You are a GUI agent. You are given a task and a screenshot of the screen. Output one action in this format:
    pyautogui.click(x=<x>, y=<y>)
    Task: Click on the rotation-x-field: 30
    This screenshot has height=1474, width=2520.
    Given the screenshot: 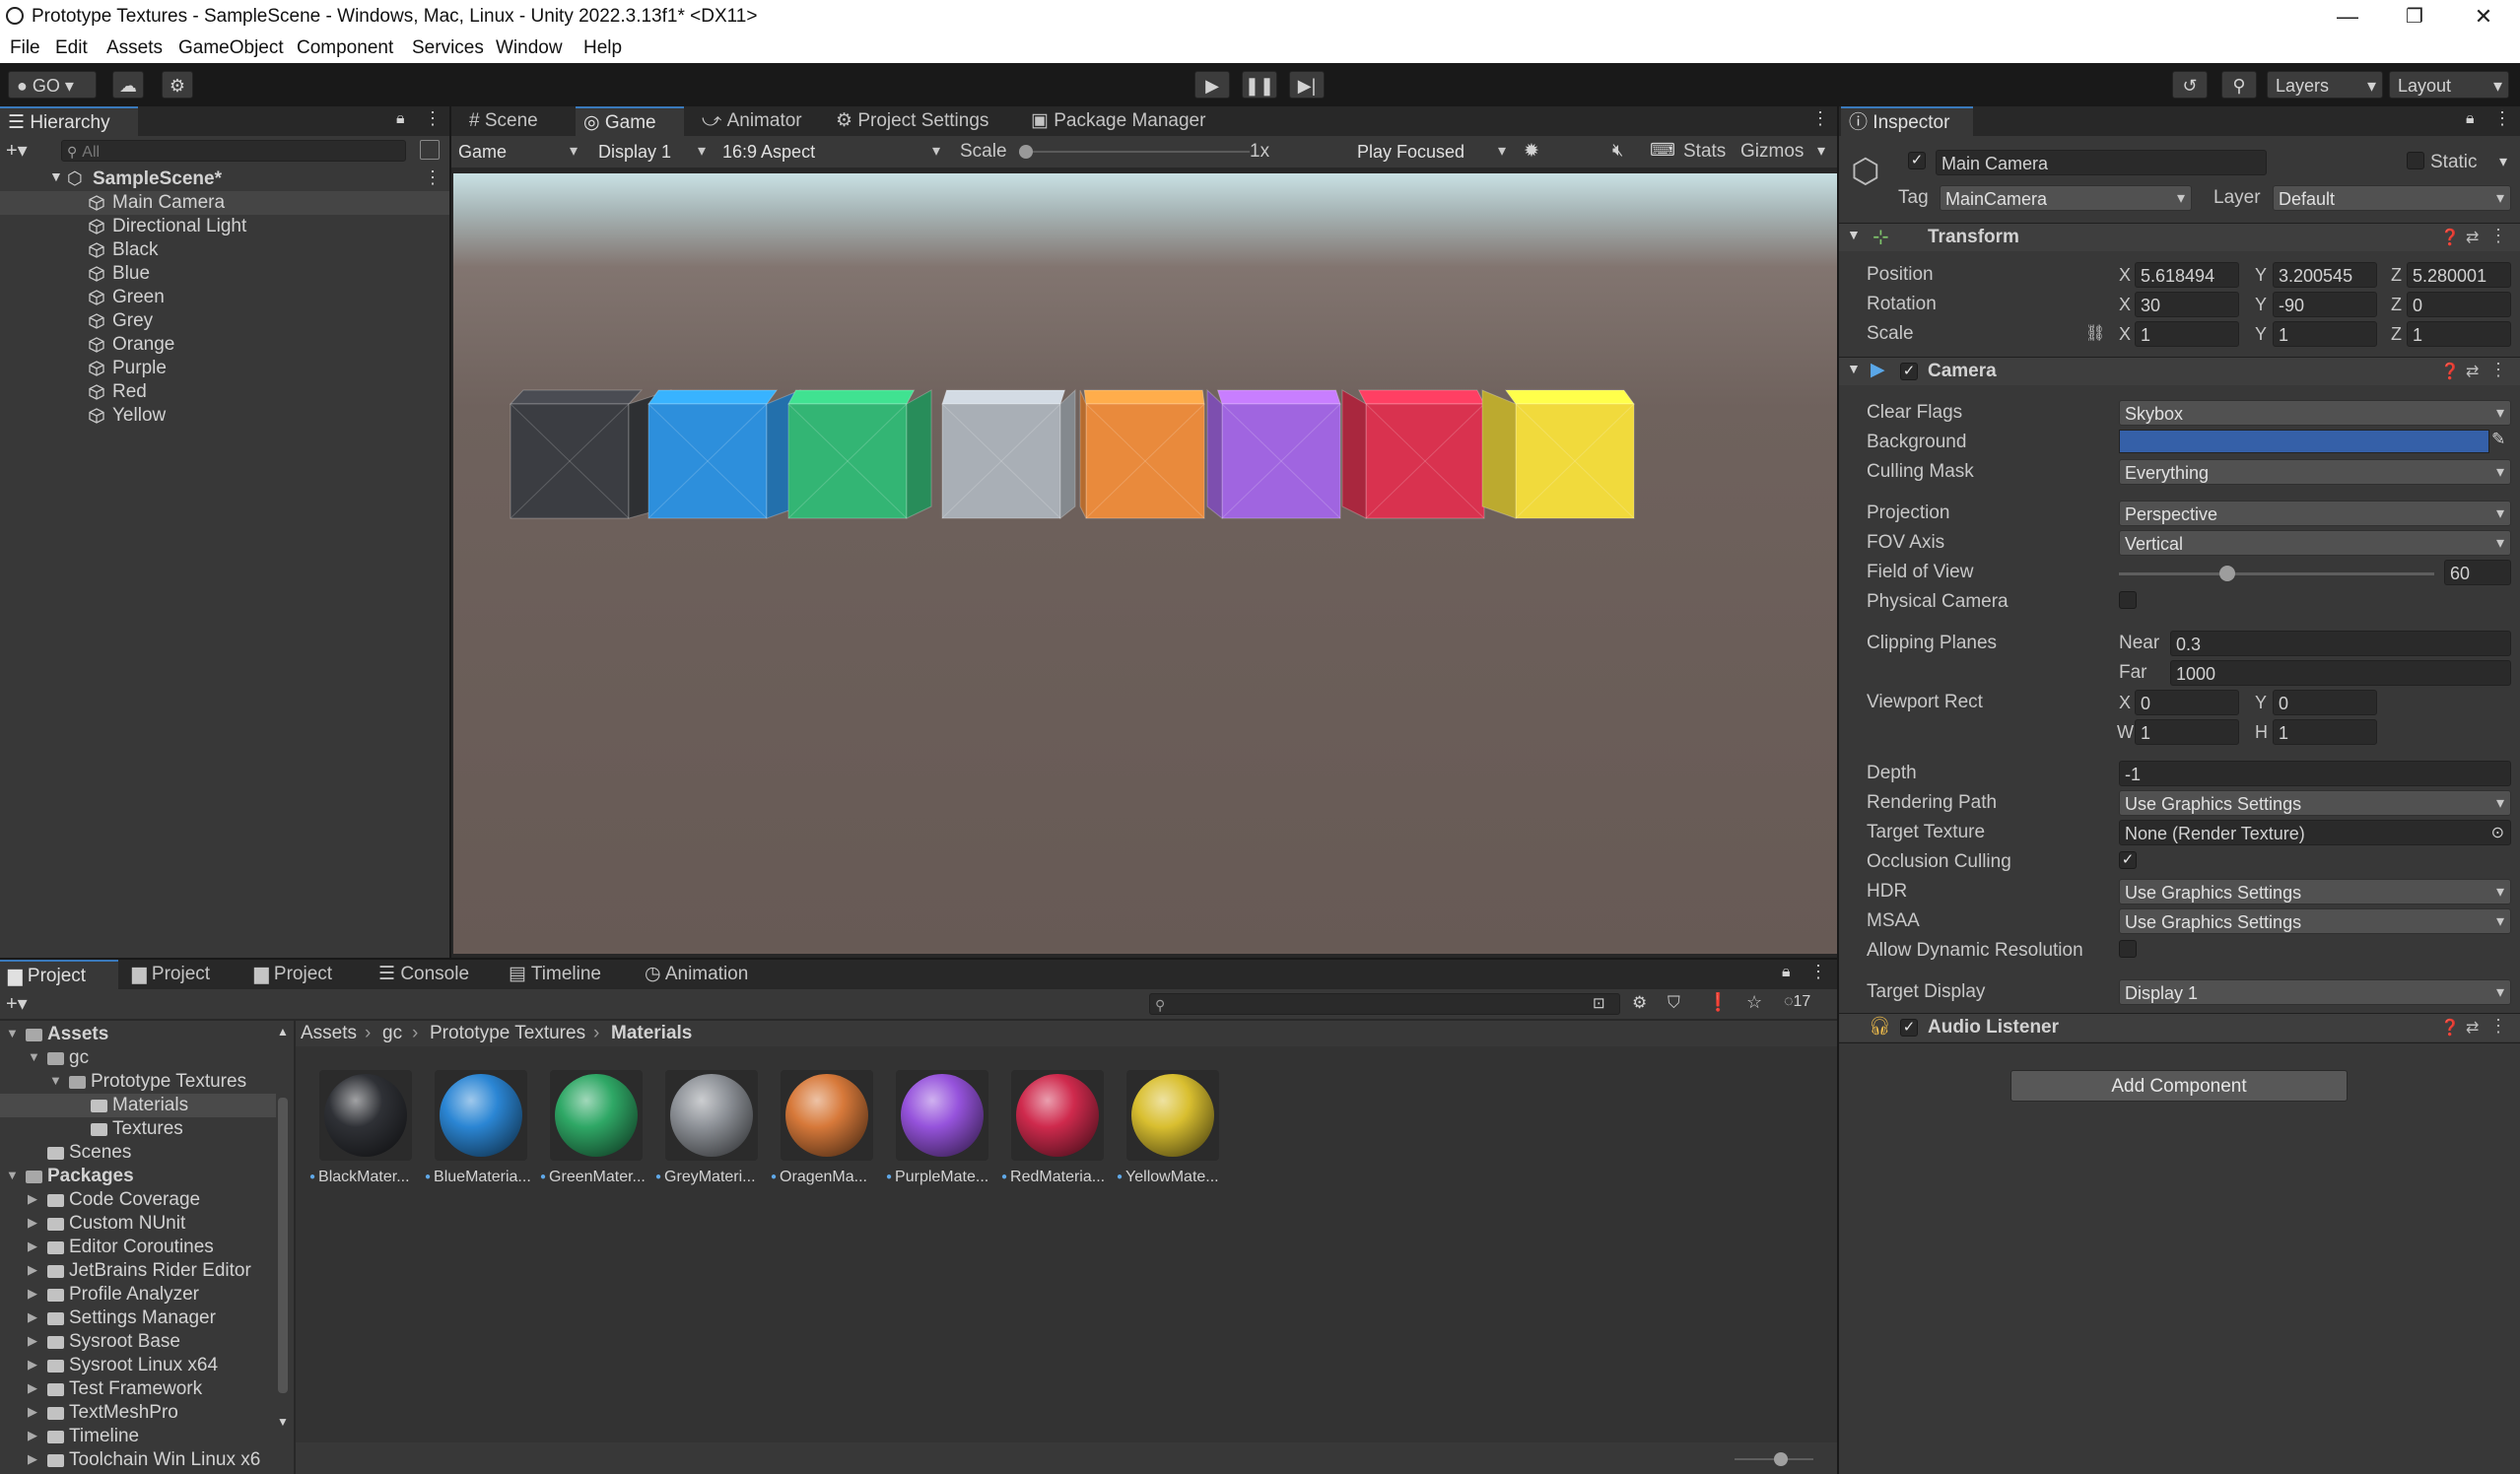 What is the action you would take?
    pyautogui.click(x=2187, y=305)
    